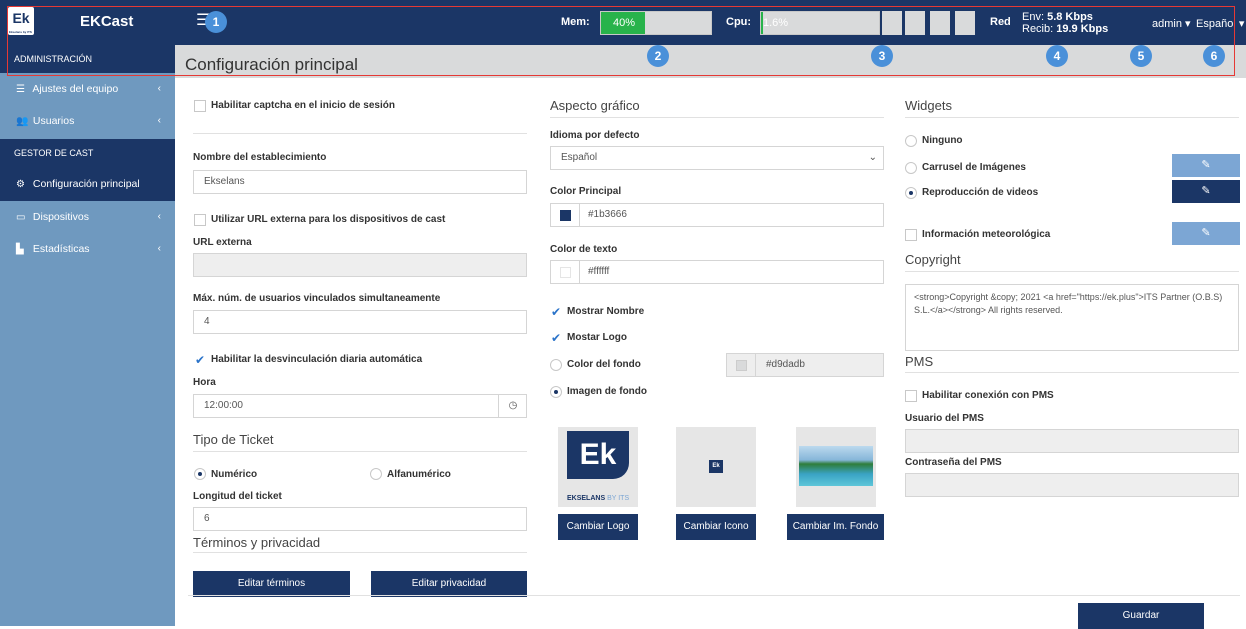  Describe the element at coordinates (716, 527) in the screenshot. I see `change-icon-button: Cambiar Icono` at that location.